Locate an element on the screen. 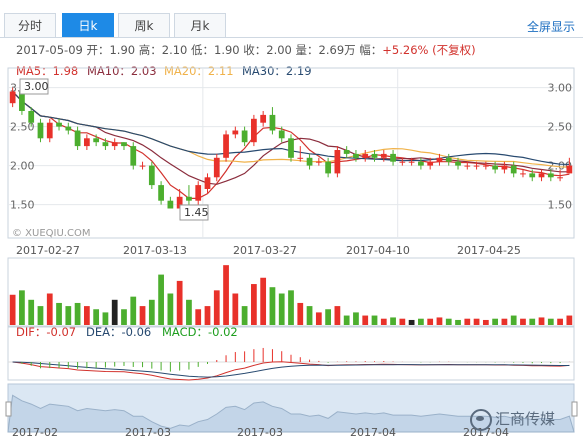 This screenshot has height=442, width=583. date-tick-label: 2017-04-10 is located at coordinates (378, 250).